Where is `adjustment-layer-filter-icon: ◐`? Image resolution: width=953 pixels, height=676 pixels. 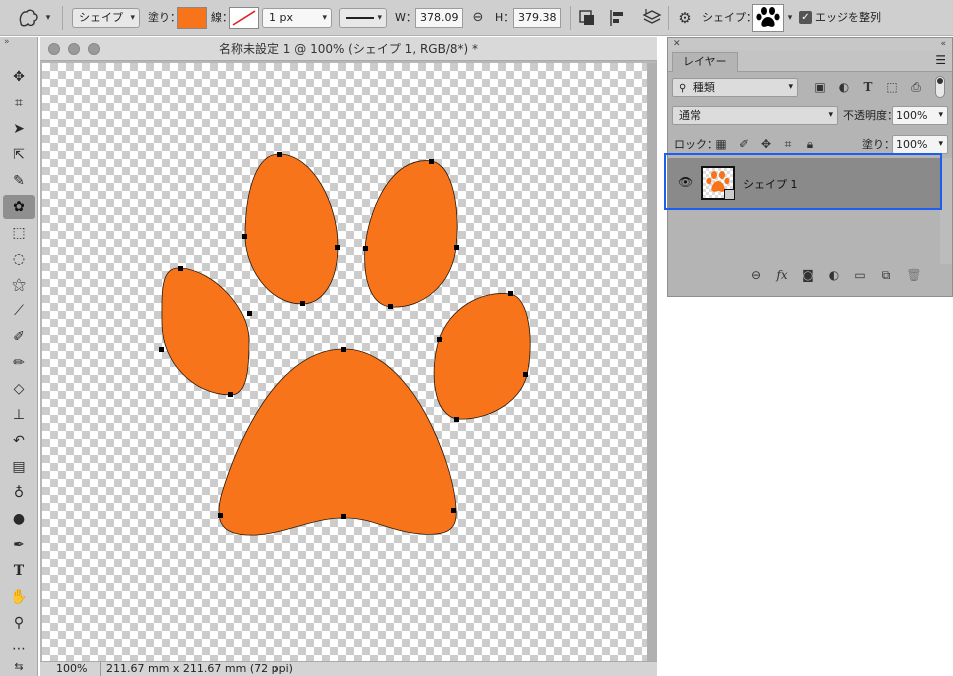 adjustment-layer-filter-icon: ◐ is located at coordinates (844, 87).